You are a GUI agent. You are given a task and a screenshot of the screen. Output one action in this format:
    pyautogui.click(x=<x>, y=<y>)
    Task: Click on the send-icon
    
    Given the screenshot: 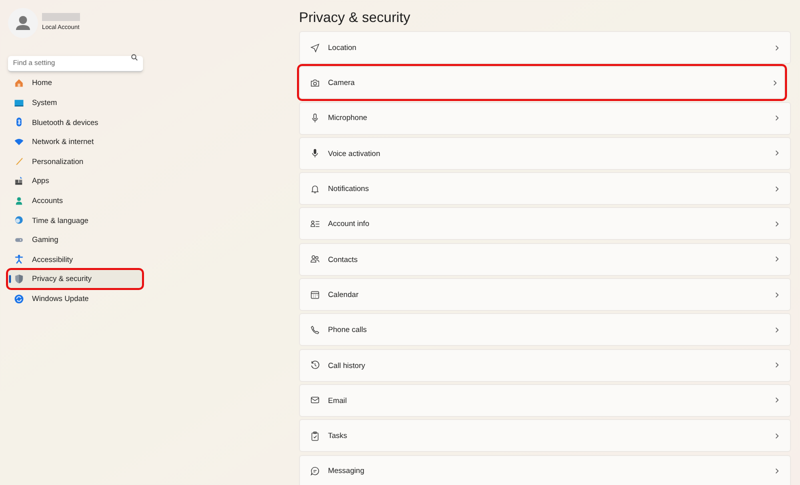 What is the action you would take?
    pyautogui.click(x=315, y=47)
    